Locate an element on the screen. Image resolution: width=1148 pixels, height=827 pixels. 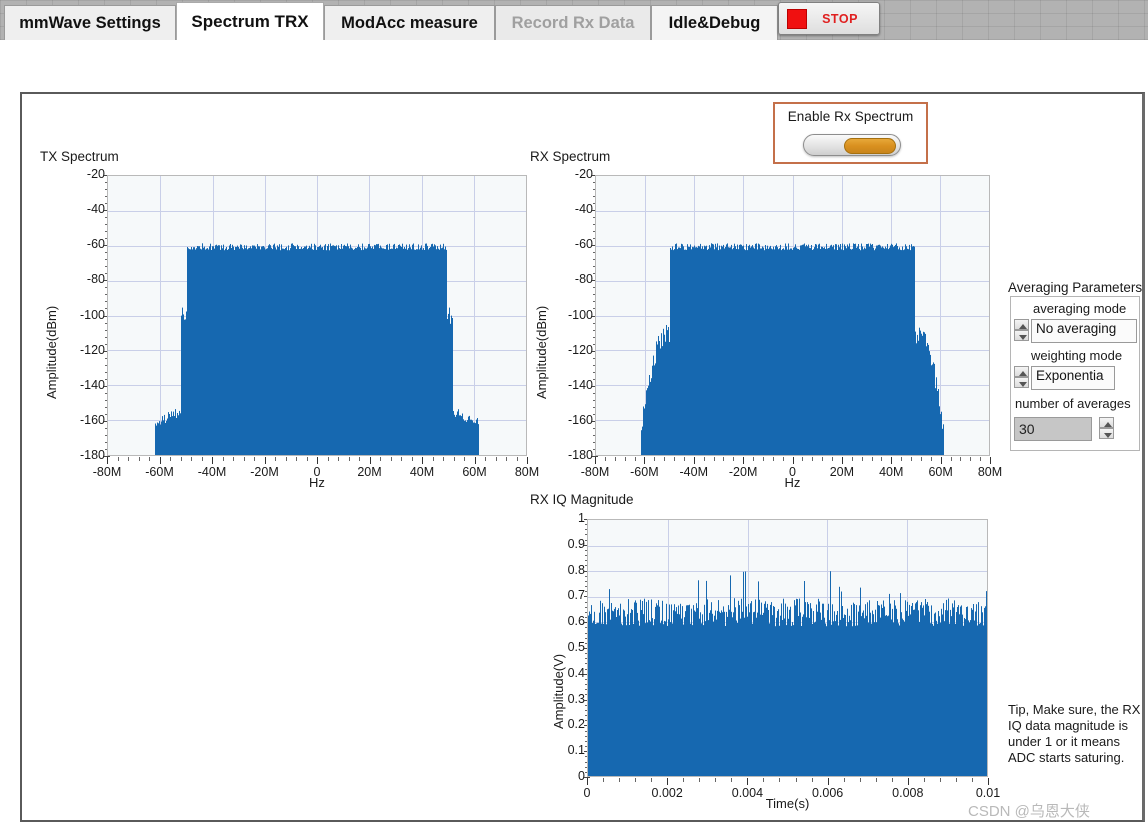
stop-button: STOP is located at coordinates (829, 18).